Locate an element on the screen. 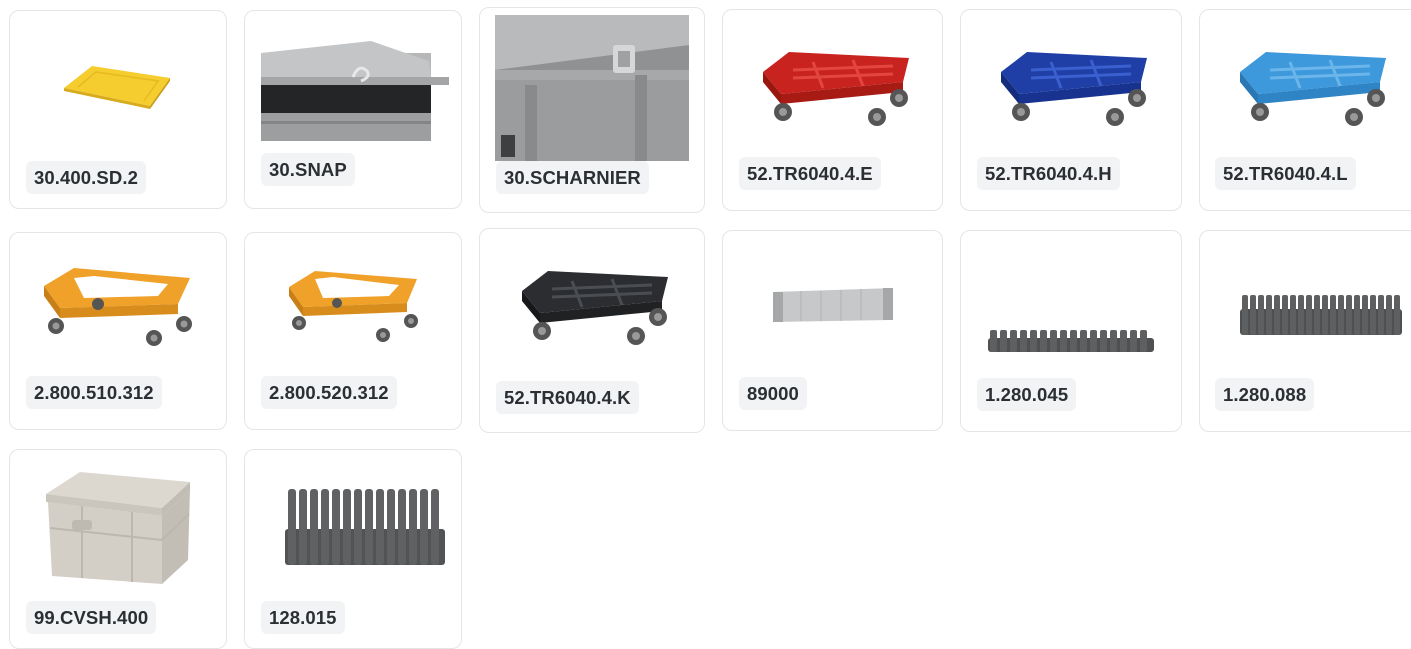 The width and height of the screenshot is (1411, 649). product-card: 128.015 is located at coordinates (353, 549).